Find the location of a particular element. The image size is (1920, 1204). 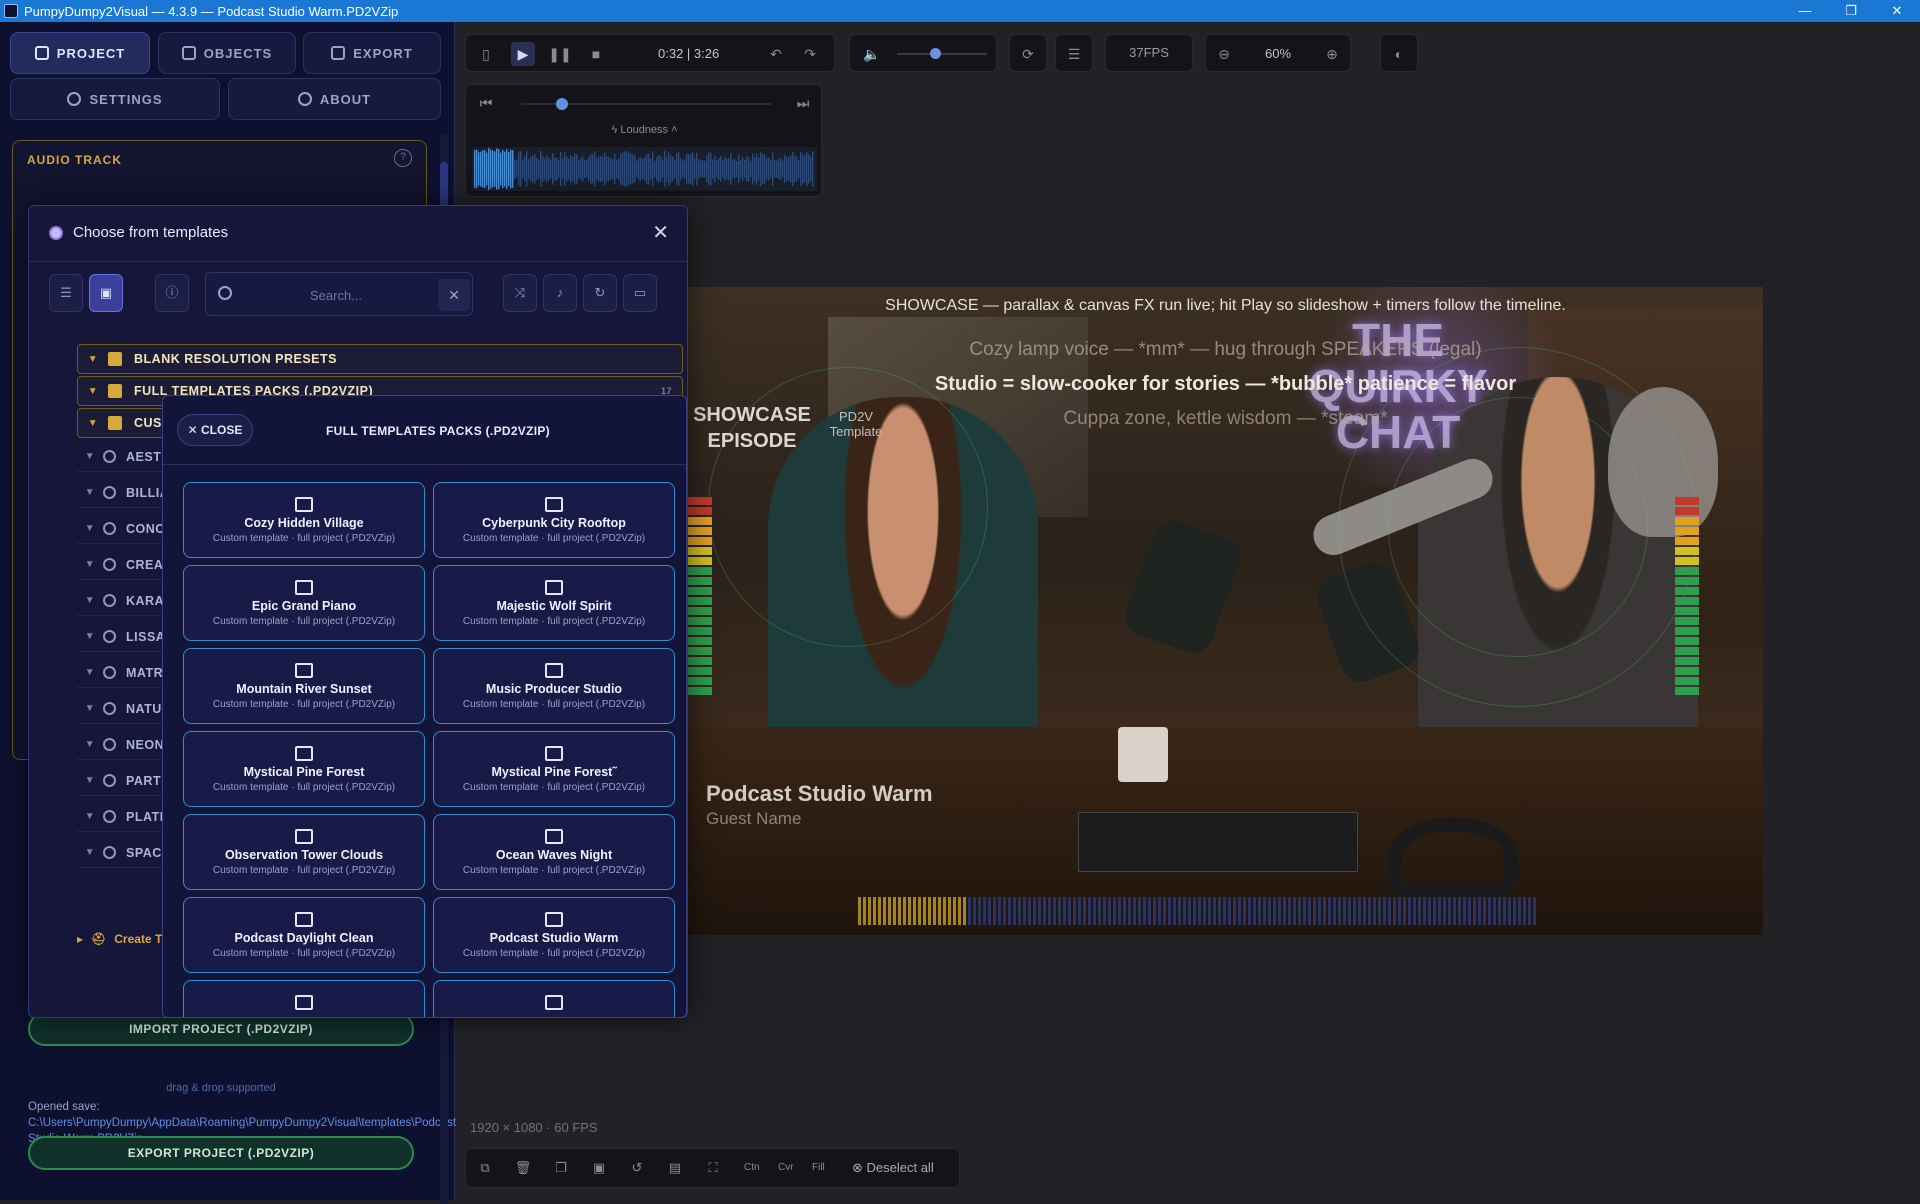

stop-icon: ■ is located at coordinates (596, 54).